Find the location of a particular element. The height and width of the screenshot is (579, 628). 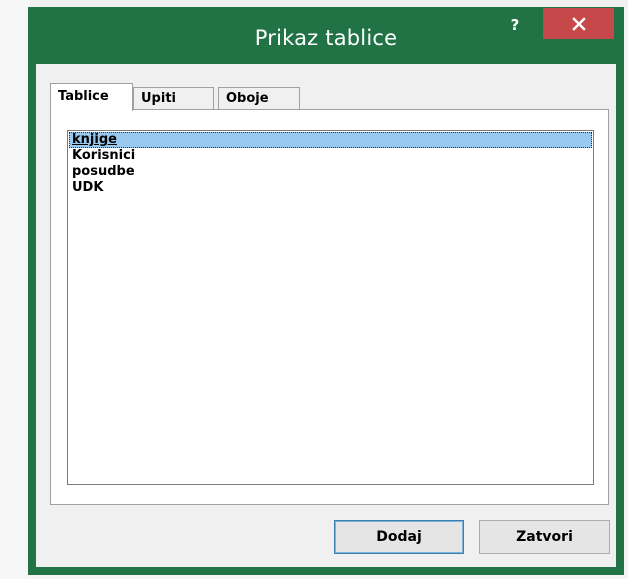

tab-upiti: Upiti is located at coordinates (173, 98).